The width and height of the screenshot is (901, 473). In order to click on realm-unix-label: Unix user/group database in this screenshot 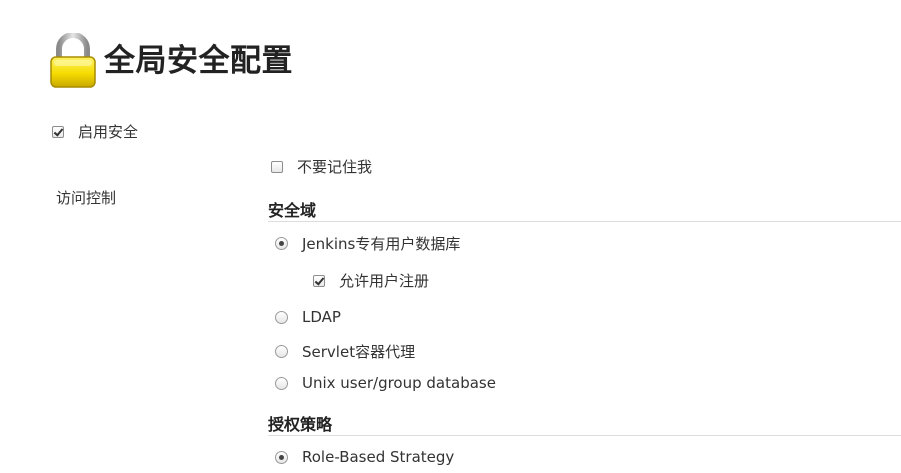, I will do `click(399, 383)`.